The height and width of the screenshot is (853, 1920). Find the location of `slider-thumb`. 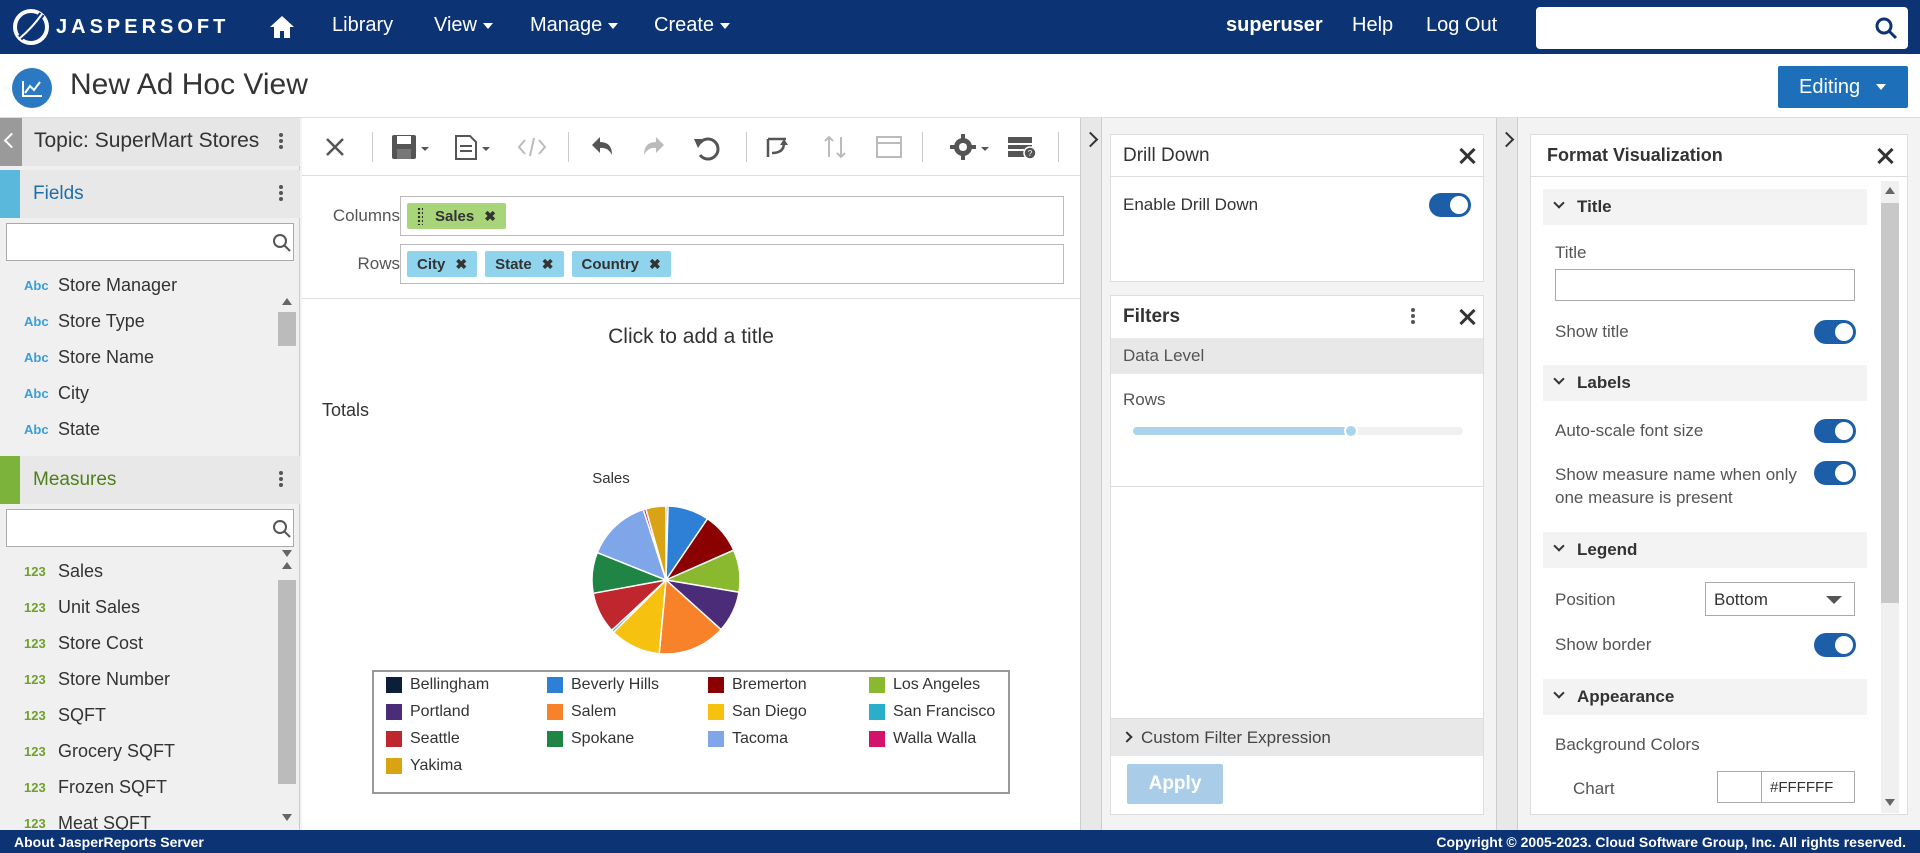

slider-thumb is located at coordinates (1350, 431).